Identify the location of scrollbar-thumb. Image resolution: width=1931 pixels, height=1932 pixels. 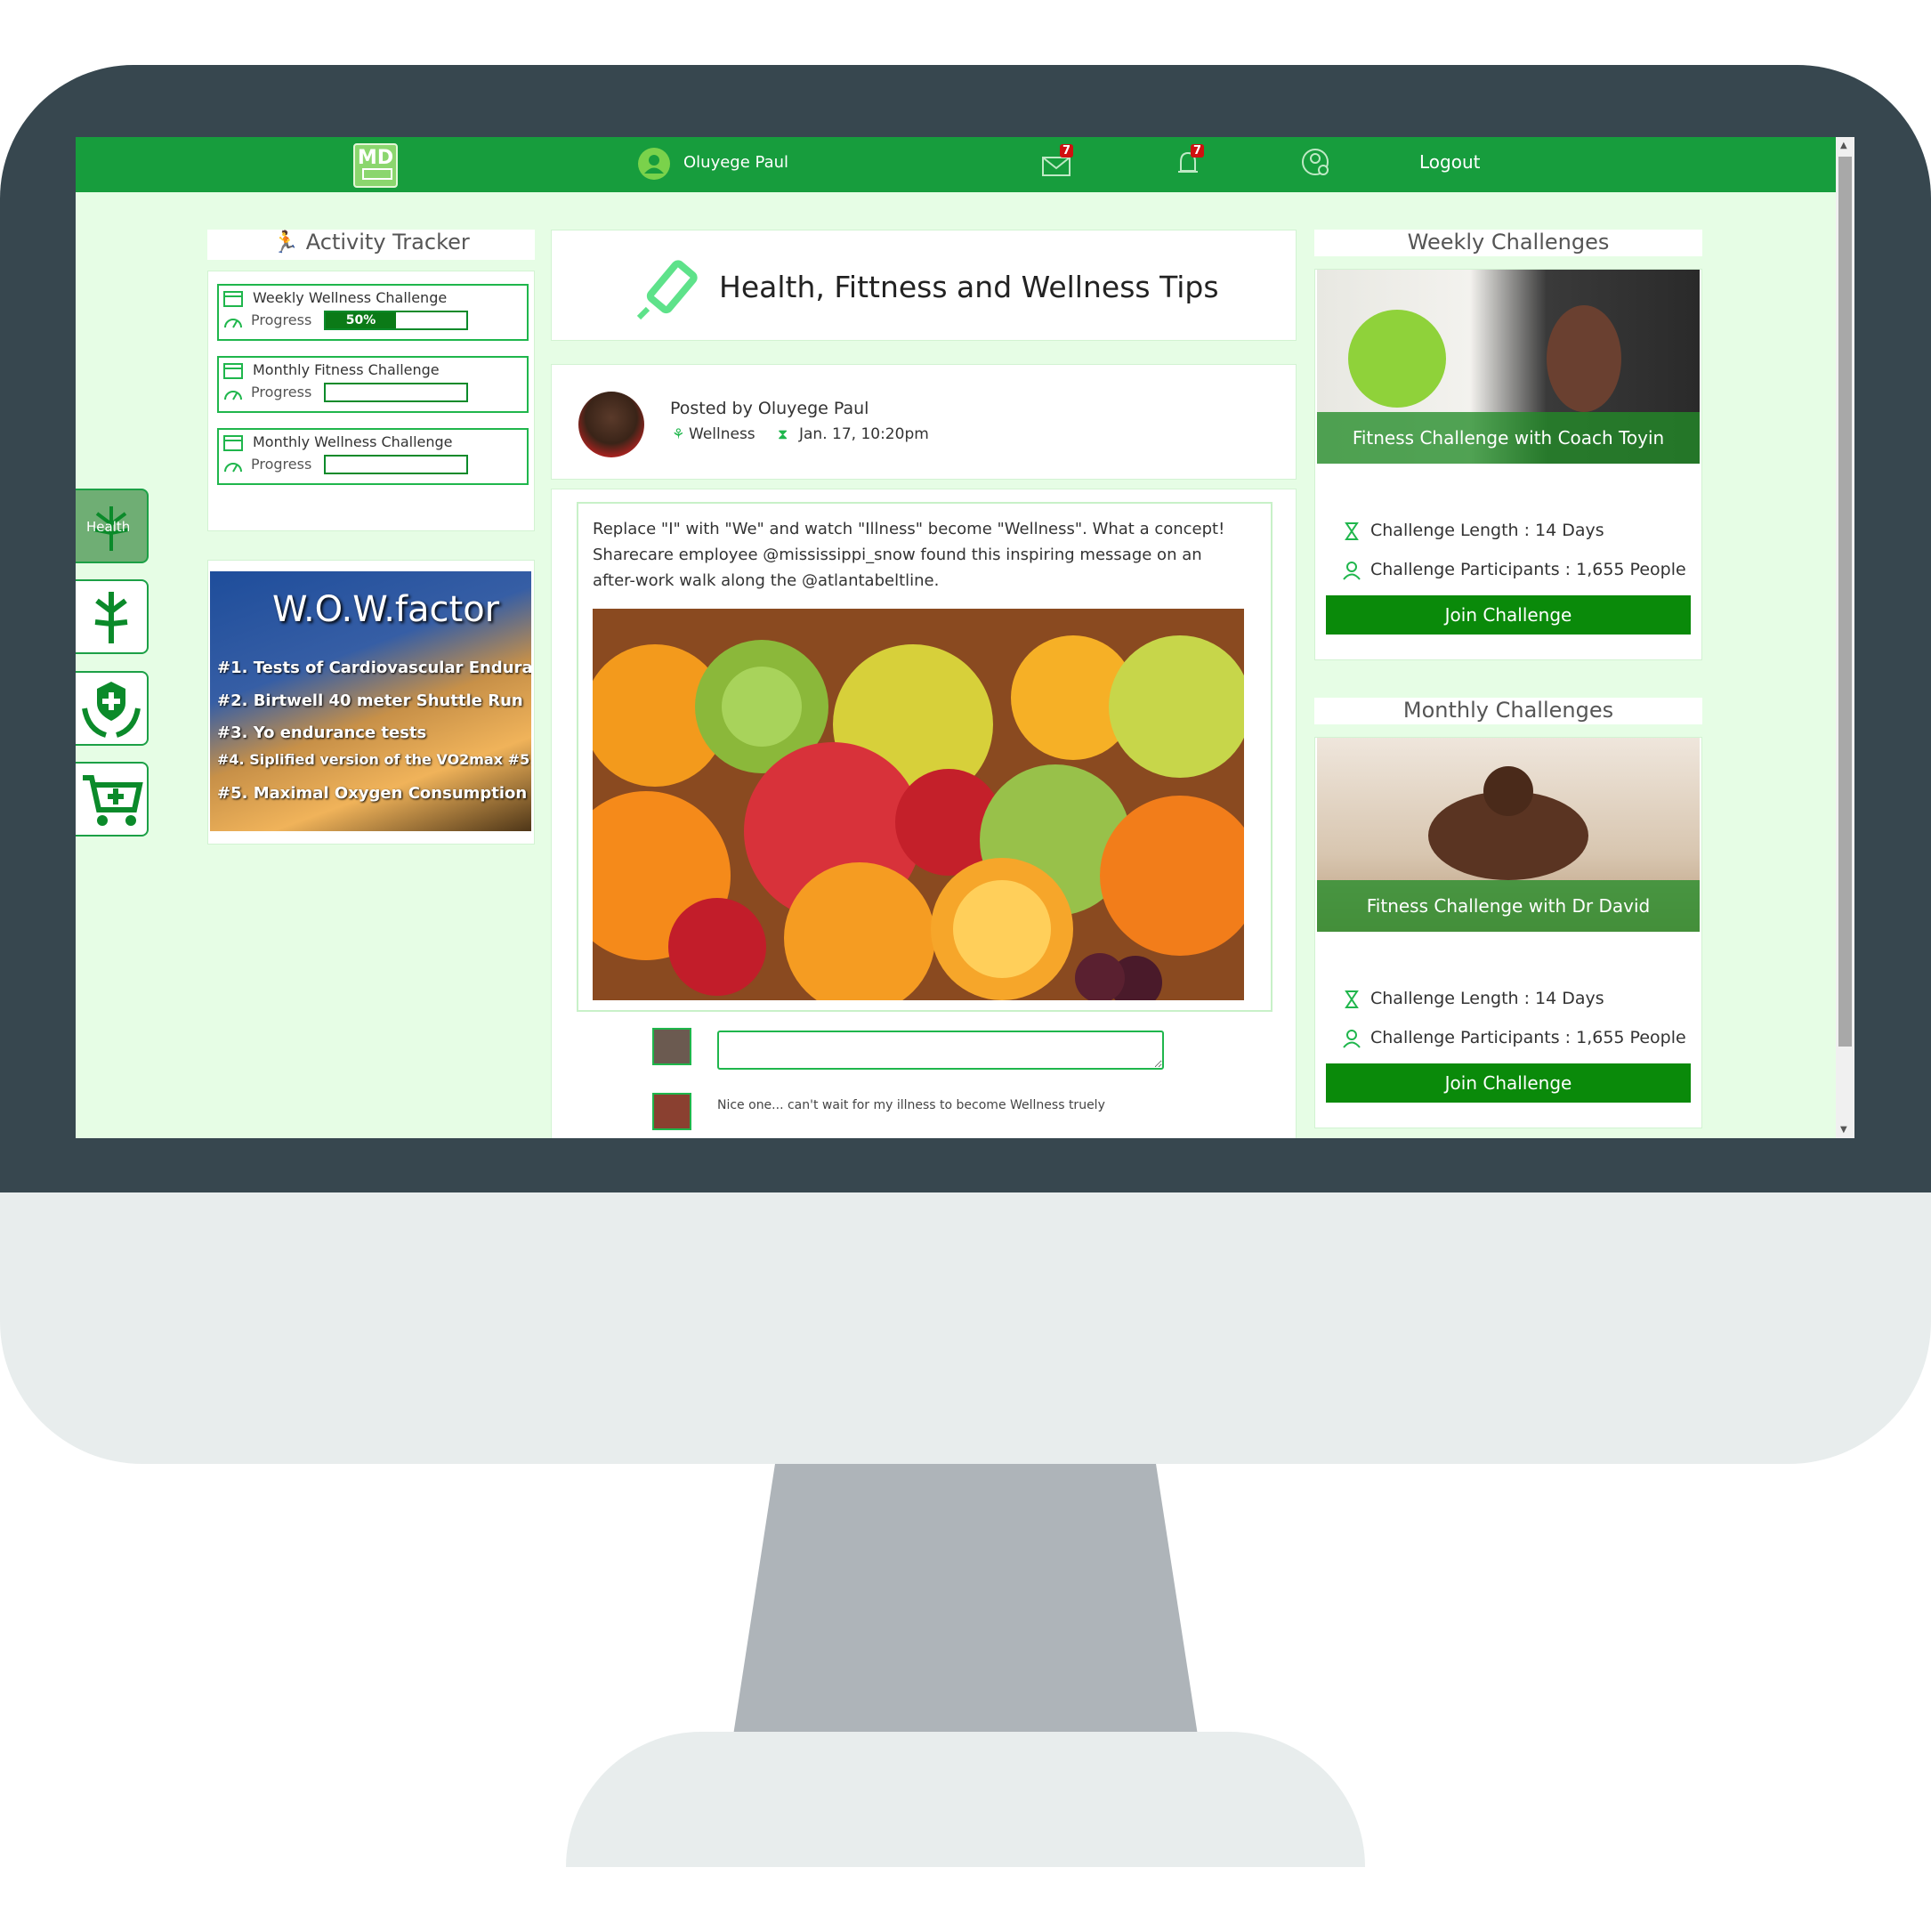
(1845, 602).